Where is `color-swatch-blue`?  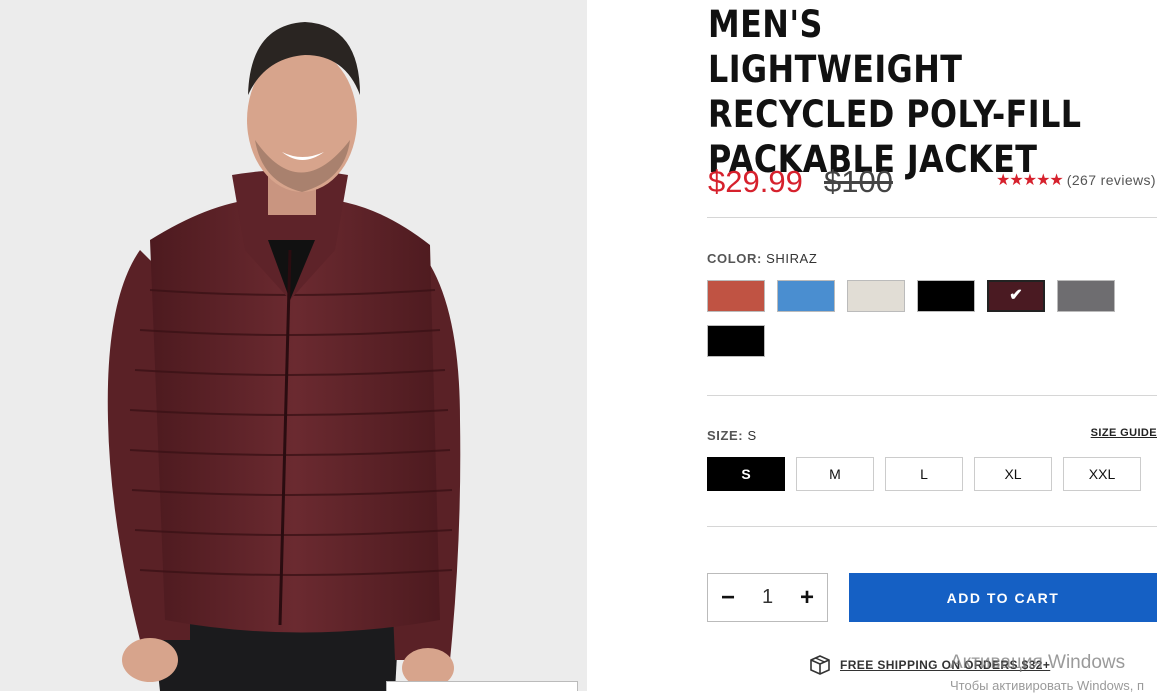
color-swatch-blue is located at coordinates (806, 296).